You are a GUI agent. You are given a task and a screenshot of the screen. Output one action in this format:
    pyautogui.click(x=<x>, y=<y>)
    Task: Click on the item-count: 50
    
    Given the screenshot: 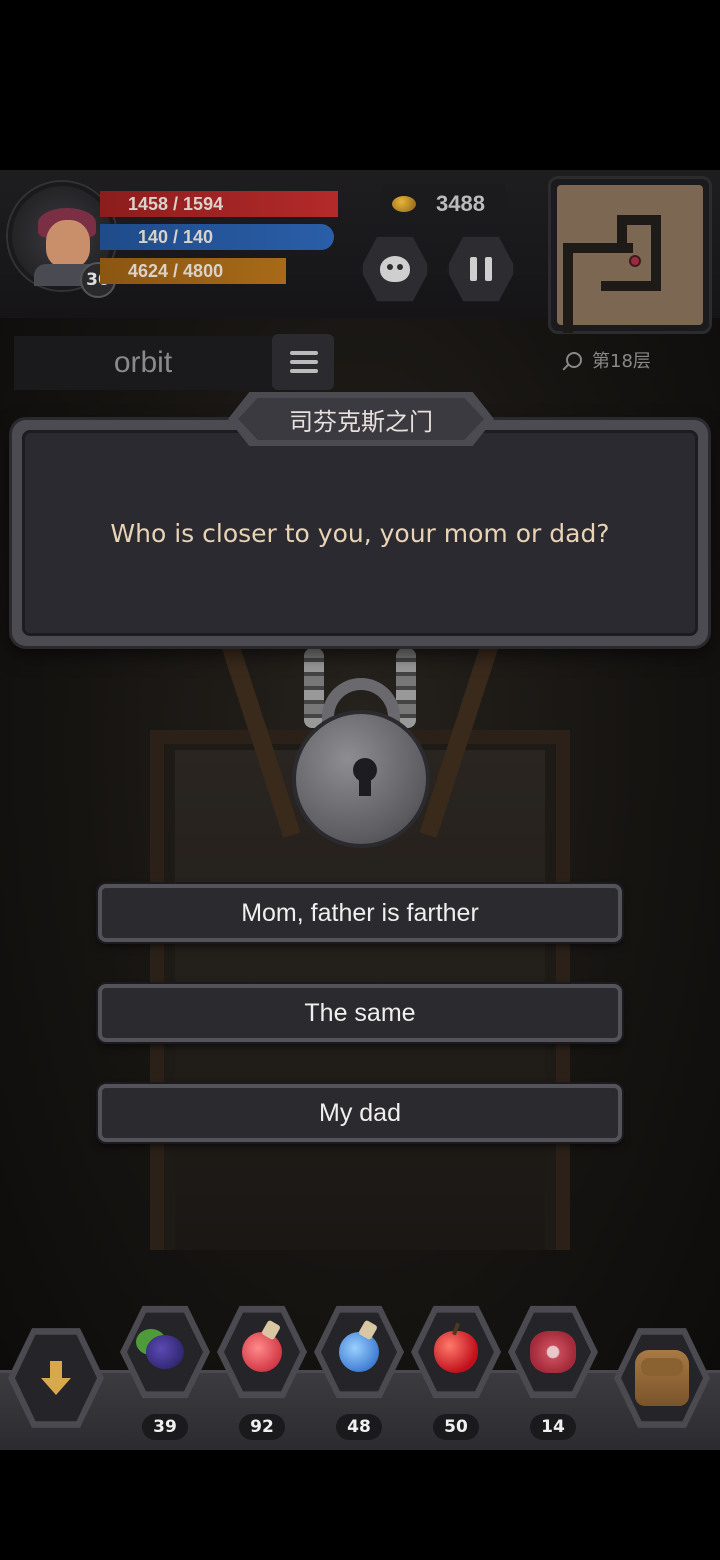 What is the action you would take?
    pyautogui.click(x=456, y=1427)
    